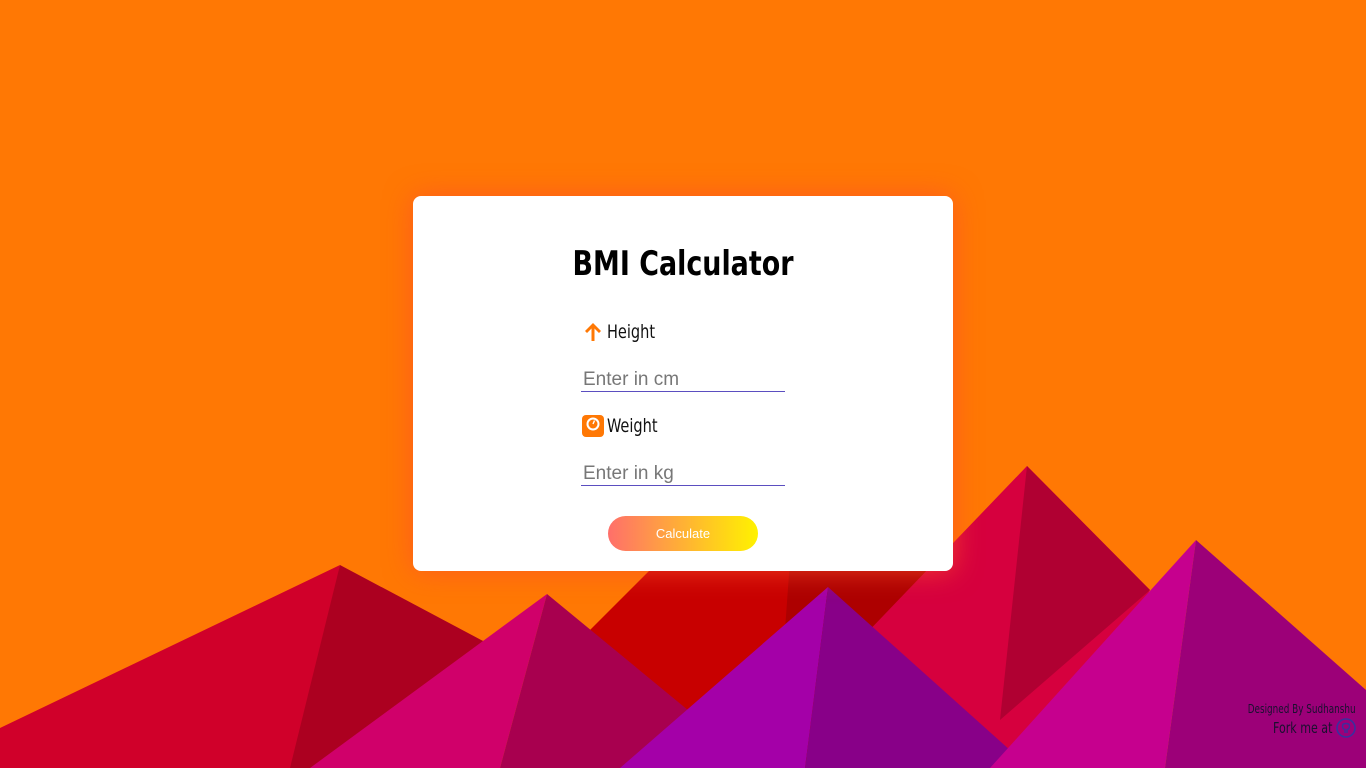  I want to click on fork-link: Fork me at, so click(1290, 728).